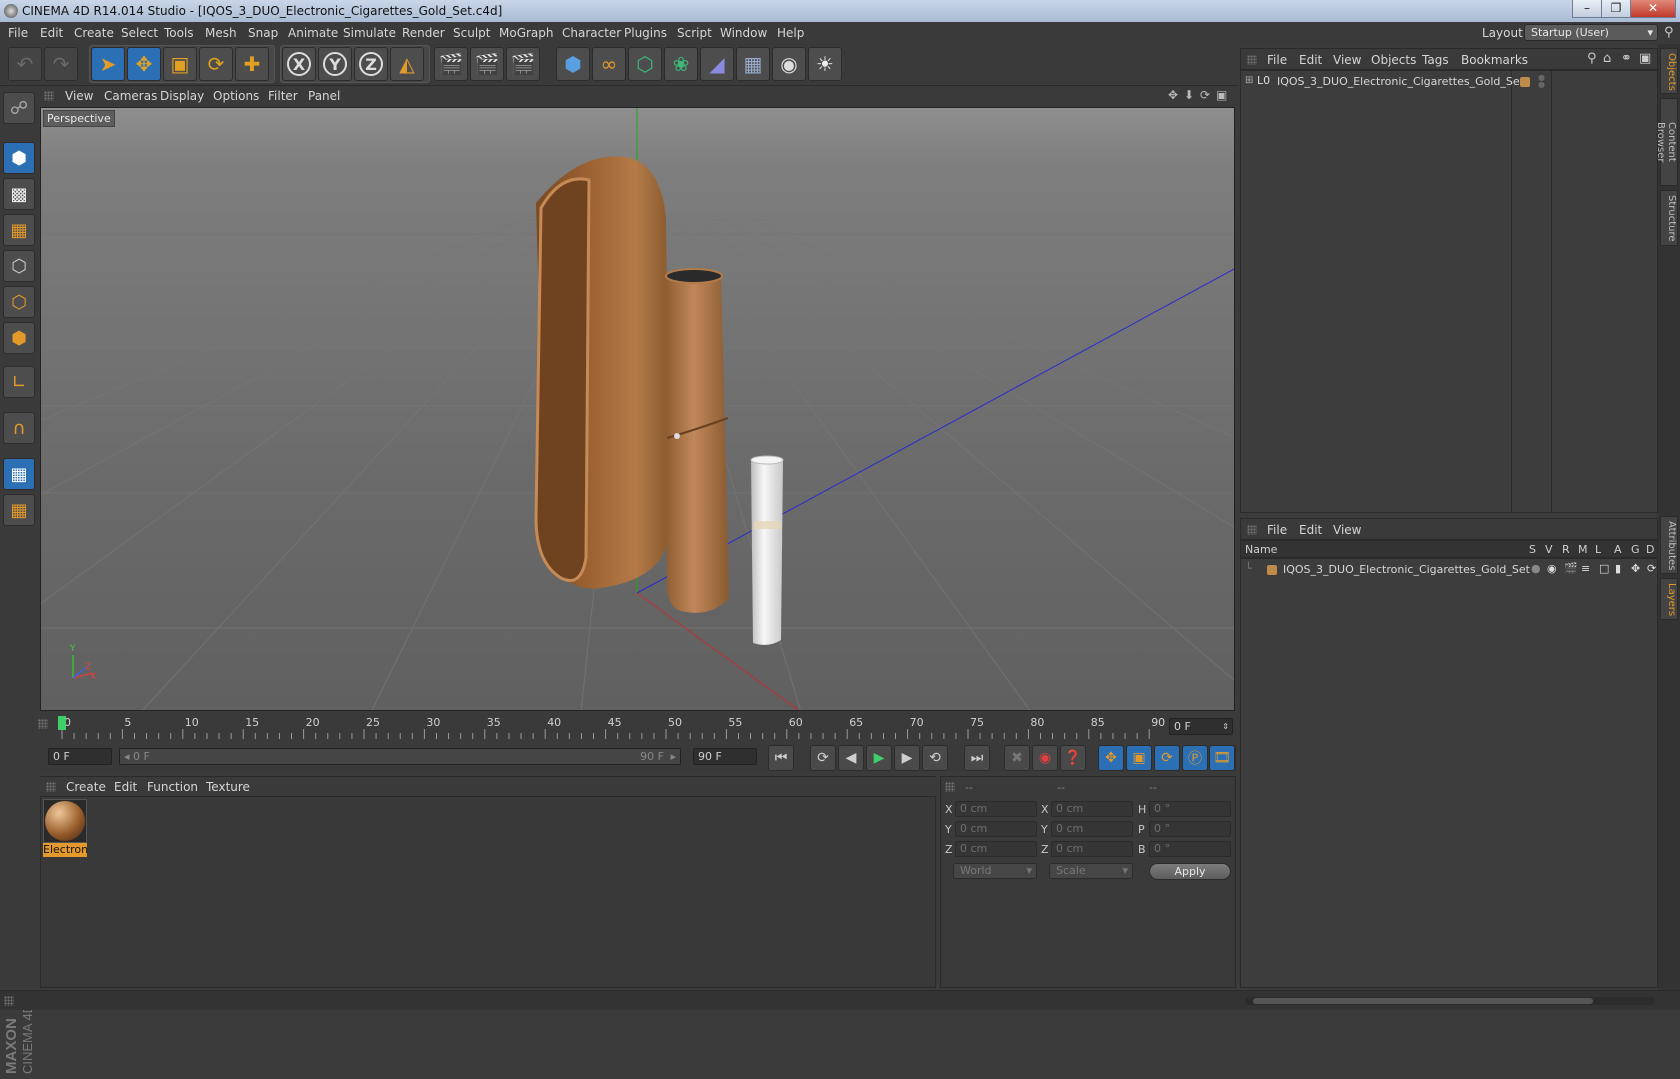 This screenshot has height=1079, width=1680. I want to click on next-frame-icon: ▶, so click(907, 758).